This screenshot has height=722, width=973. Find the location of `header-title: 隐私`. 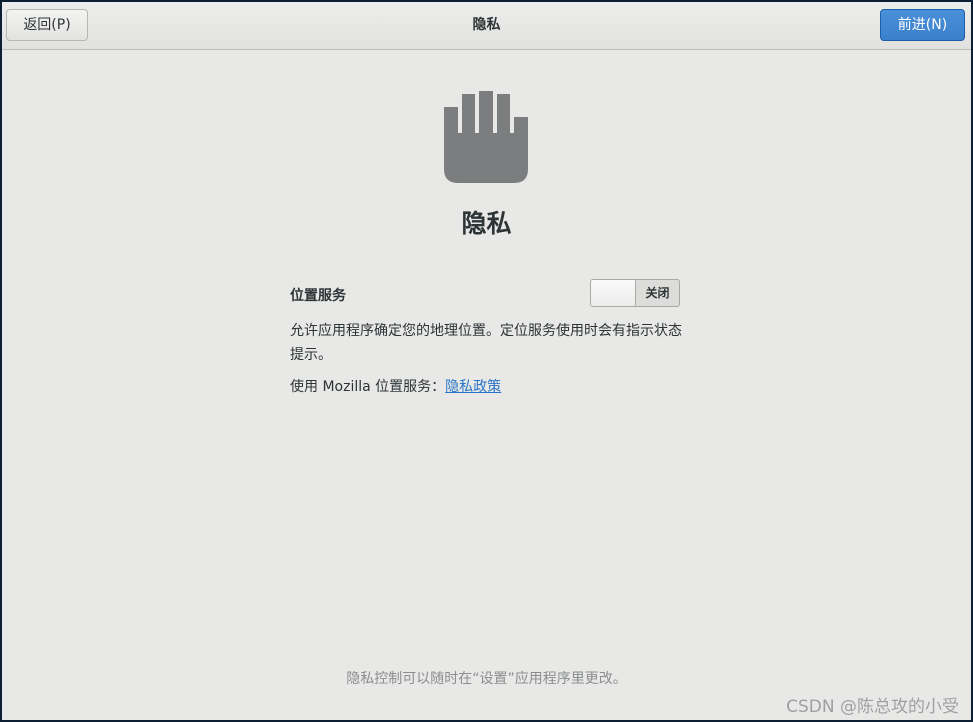

header-title: 隐私 is located at coordinates (486, 25).